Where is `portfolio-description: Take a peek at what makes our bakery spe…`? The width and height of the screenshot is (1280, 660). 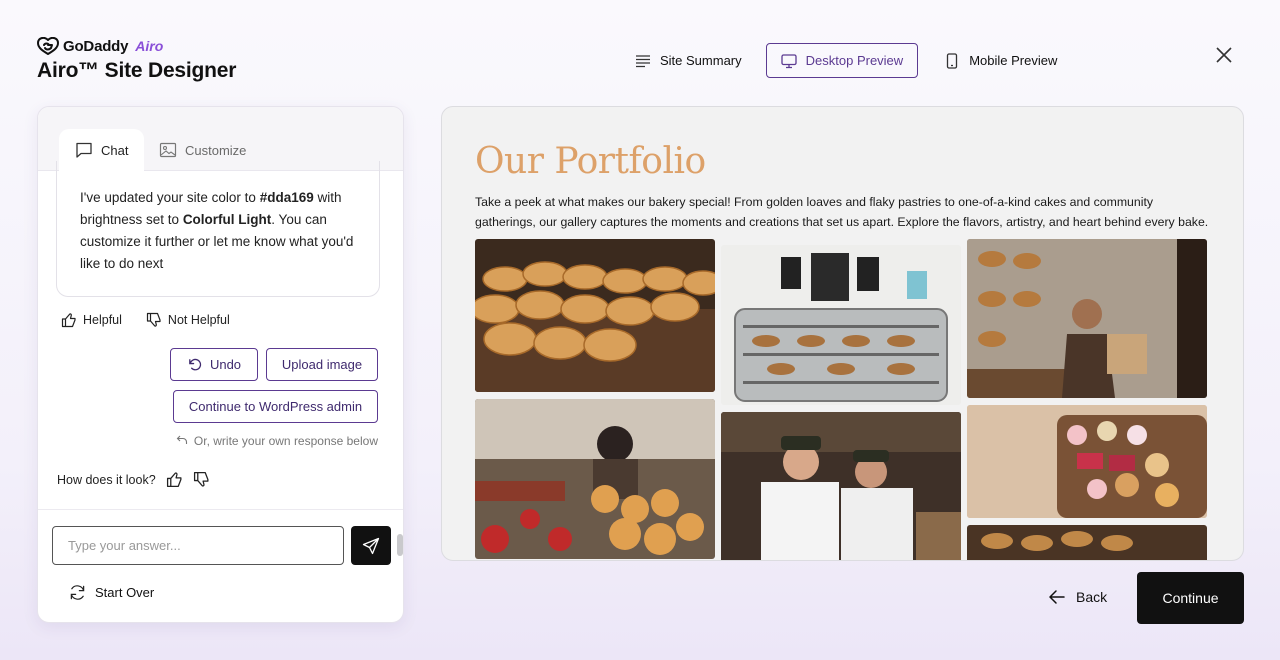 portfolio-description: Take a peek at what makes our bakery spe… is located at coordinates (842, 212).